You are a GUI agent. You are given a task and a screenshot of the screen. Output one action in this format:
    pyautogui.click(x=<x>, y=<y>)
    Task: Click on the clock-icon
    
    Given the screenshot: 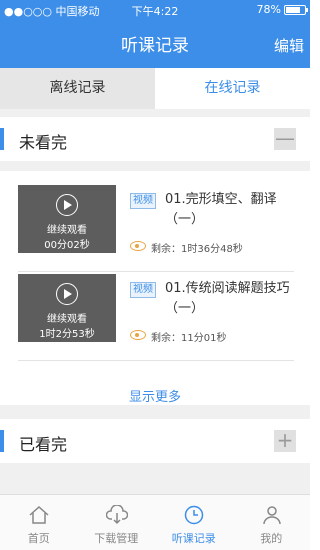 What is the action you would take?
    pyautogui.click(x=194, y=515)
    